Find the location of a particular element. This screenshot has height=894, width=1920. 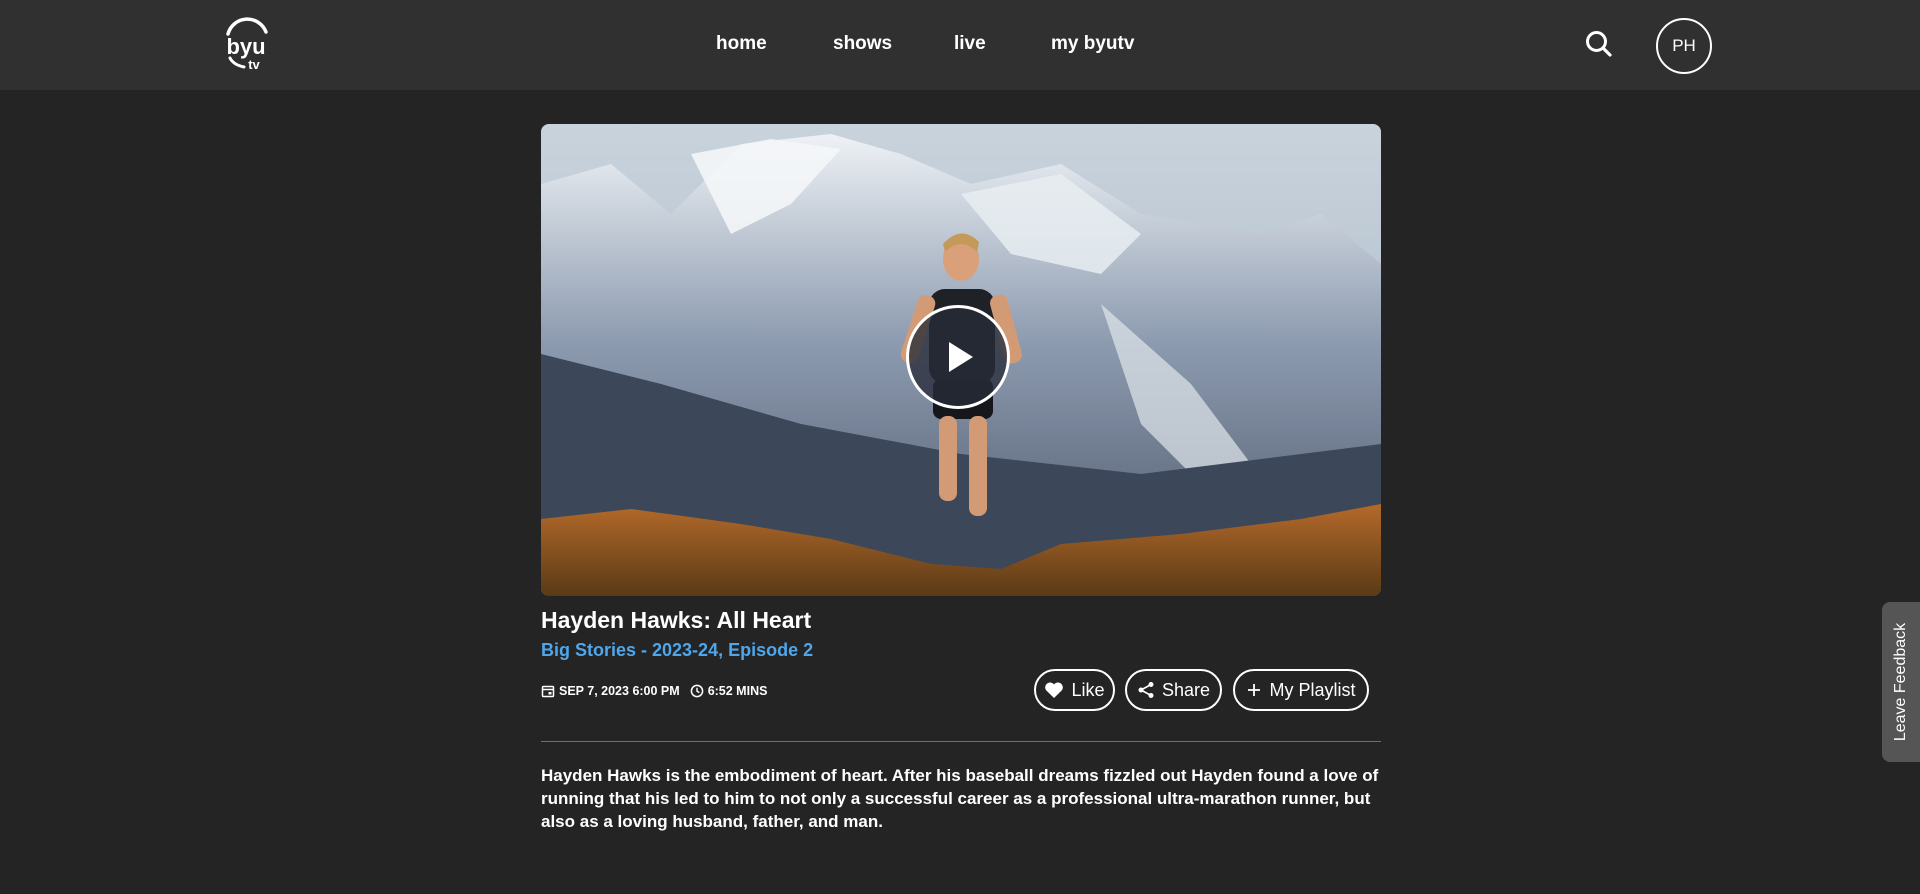

like-button: Like is located at coordinates (1074, 690).